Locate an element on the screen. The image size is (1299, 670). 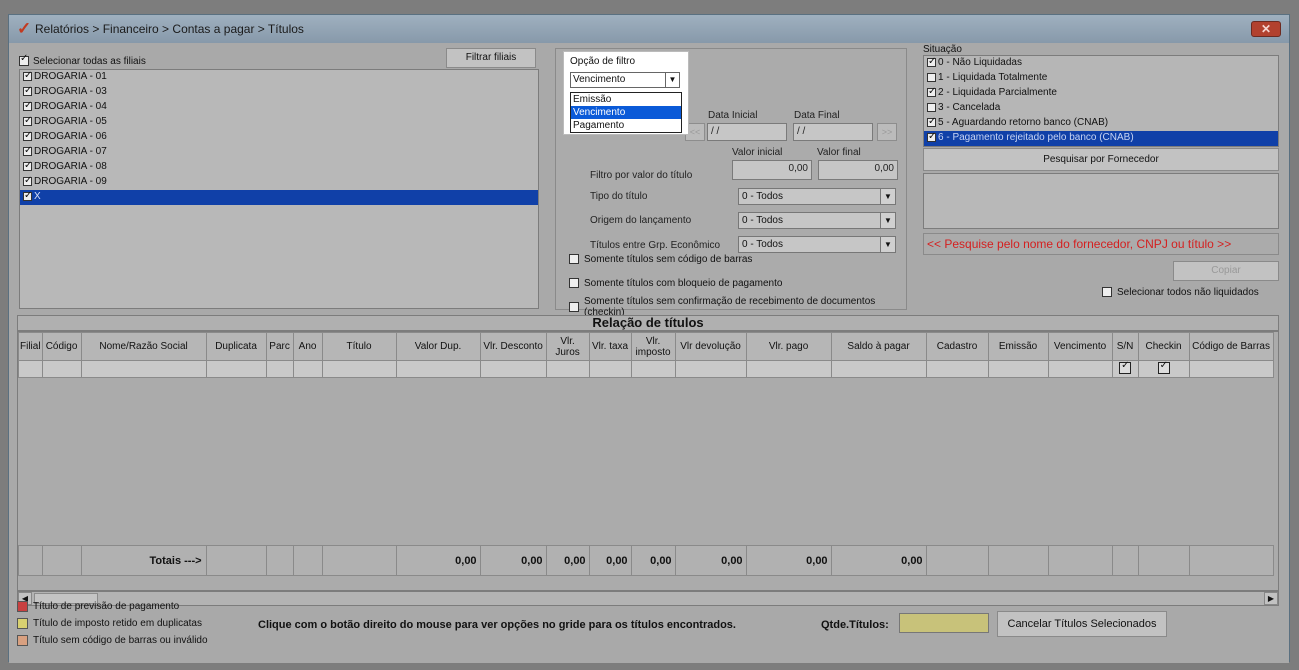
blocked-checkbox is located at coordinates (574, 283).